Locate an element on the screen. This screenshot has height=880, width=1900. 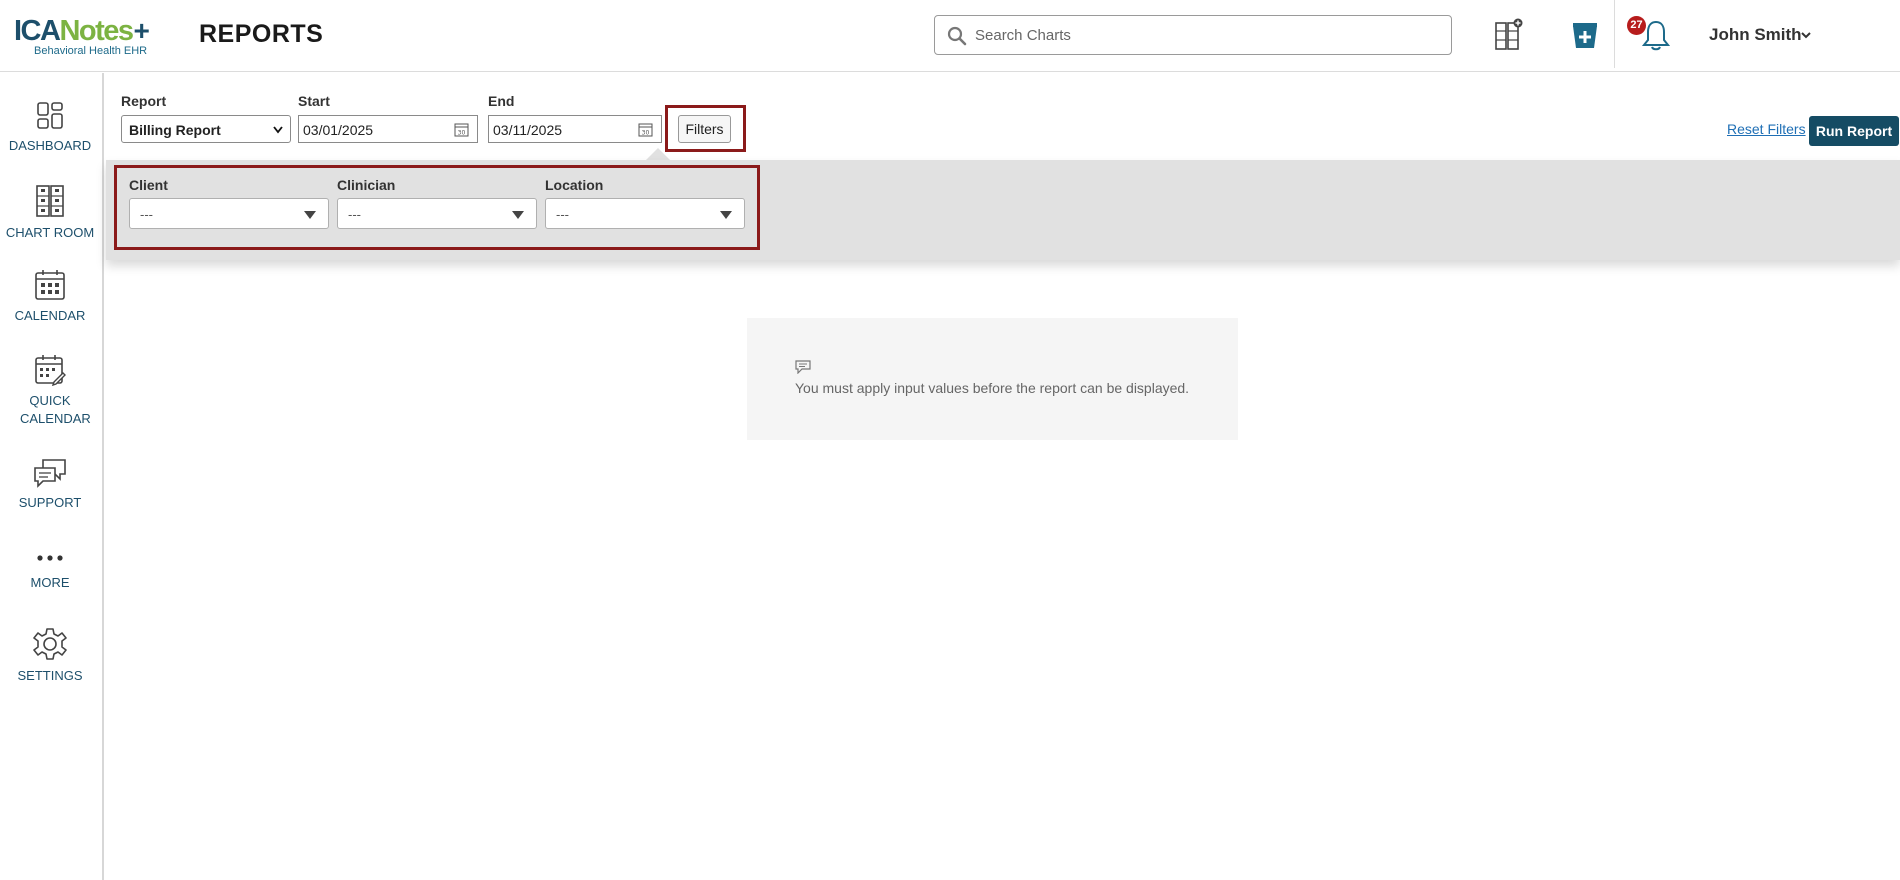
reset-filters-link: Reset Filters is located at coordinates (1766, 129).